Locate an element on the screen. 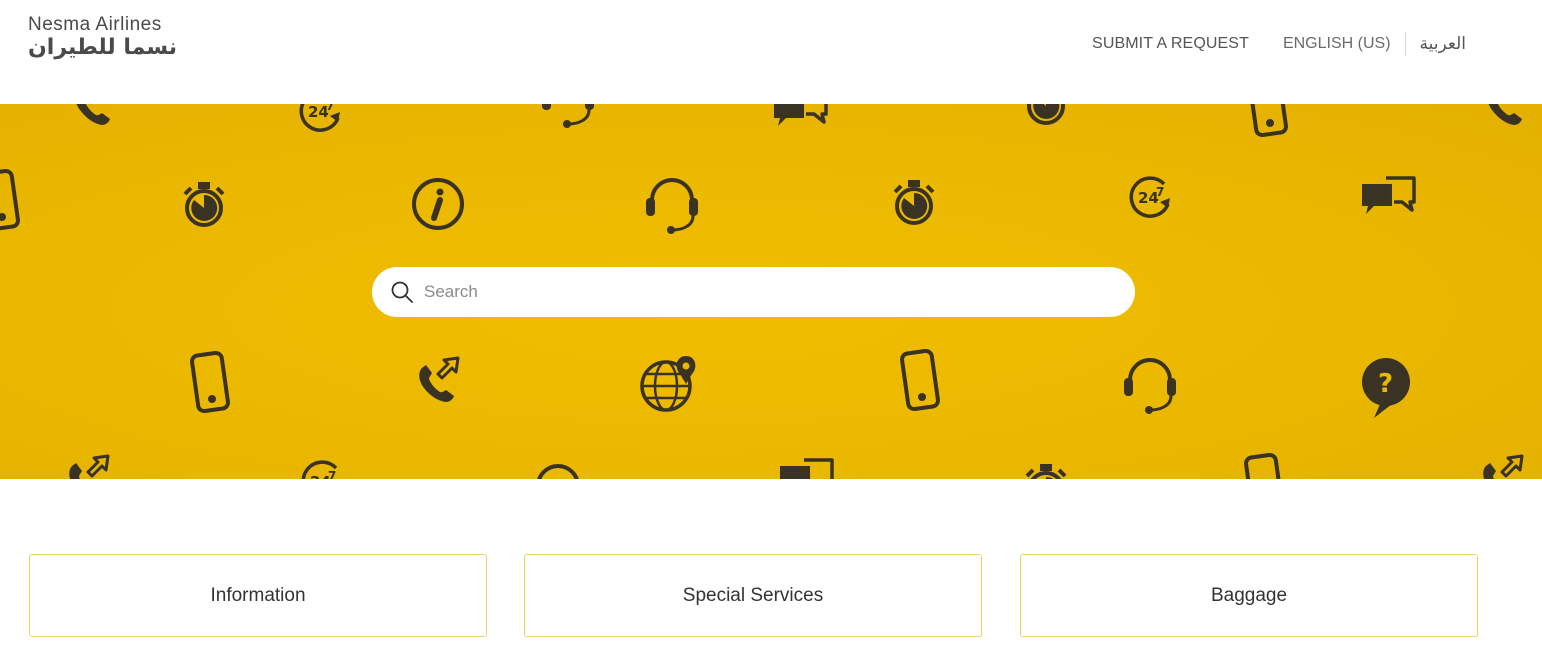 This screenshot has width=1542, height=660. language-english-link: ENGLISH (US) is located at coordinates (1337, 44).